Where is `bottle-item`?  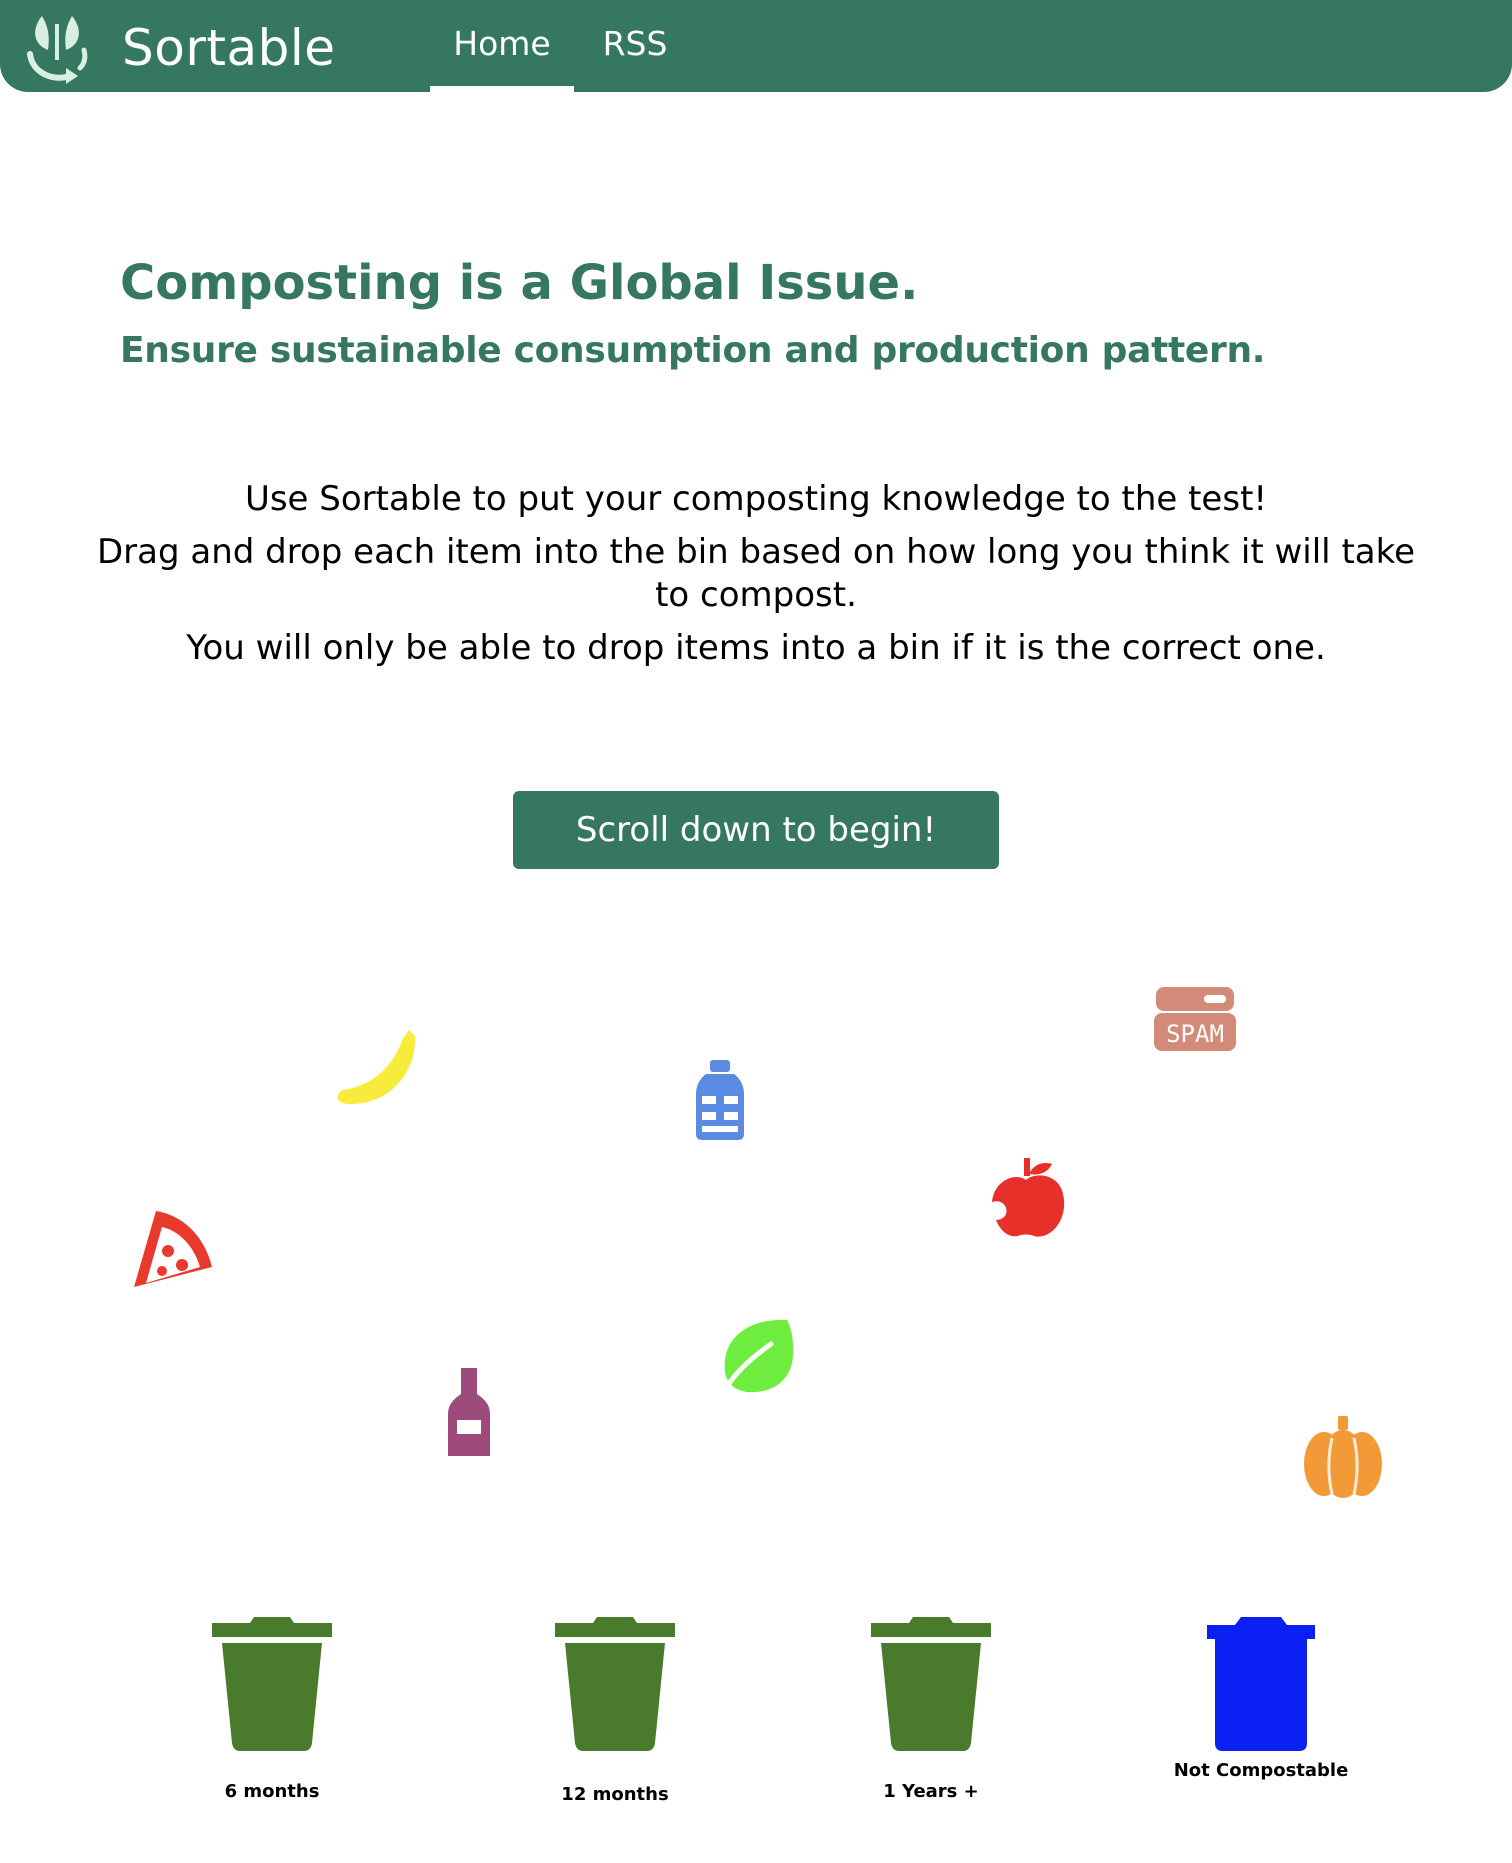
bottle-item is located at coordinates (720, 1101).